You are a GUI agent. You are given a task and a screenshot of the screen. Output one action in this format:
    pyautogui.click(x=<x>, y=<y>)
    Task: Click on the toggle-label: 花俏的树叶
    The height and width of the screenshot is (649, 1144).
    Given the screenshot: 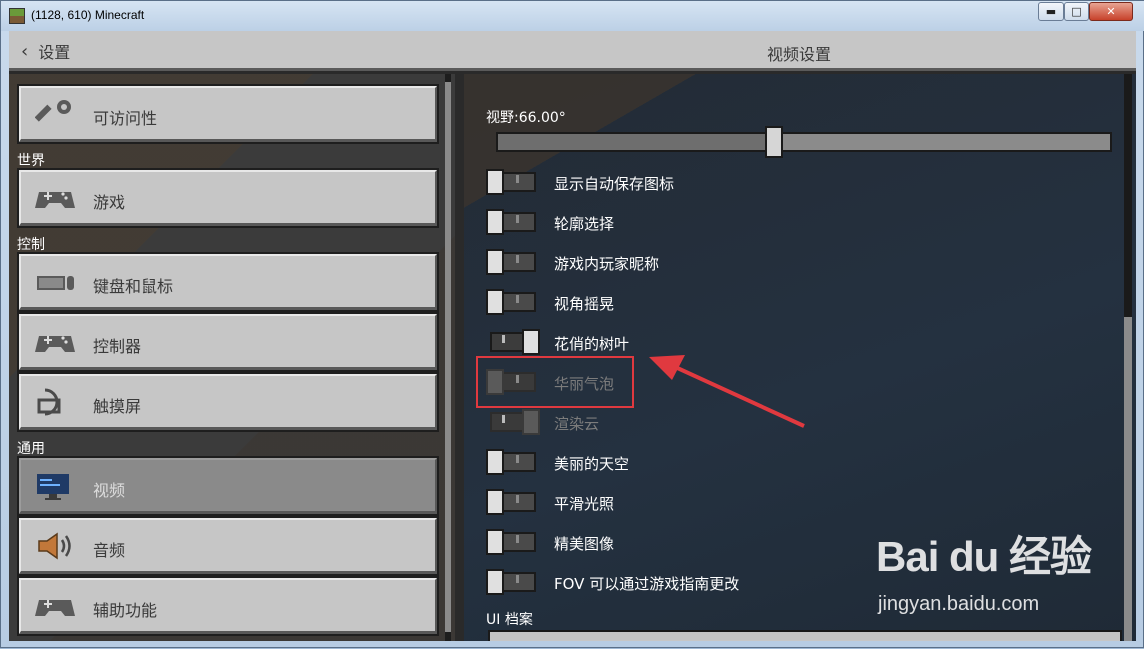 What is the action you would take?
    pyautogui.click(x=592, y=344)
    